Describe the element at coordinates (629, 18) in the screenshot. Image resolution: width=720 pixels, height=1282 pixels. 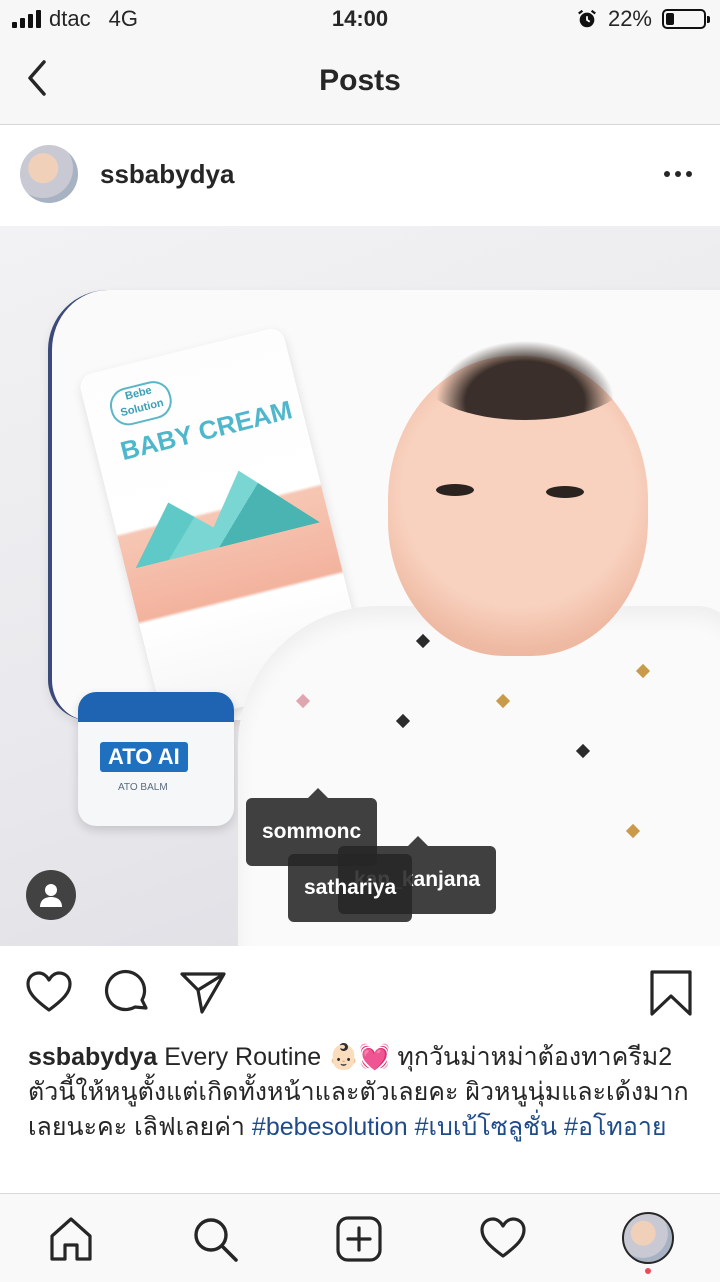
I see `battery-percent: 22%` at that location.